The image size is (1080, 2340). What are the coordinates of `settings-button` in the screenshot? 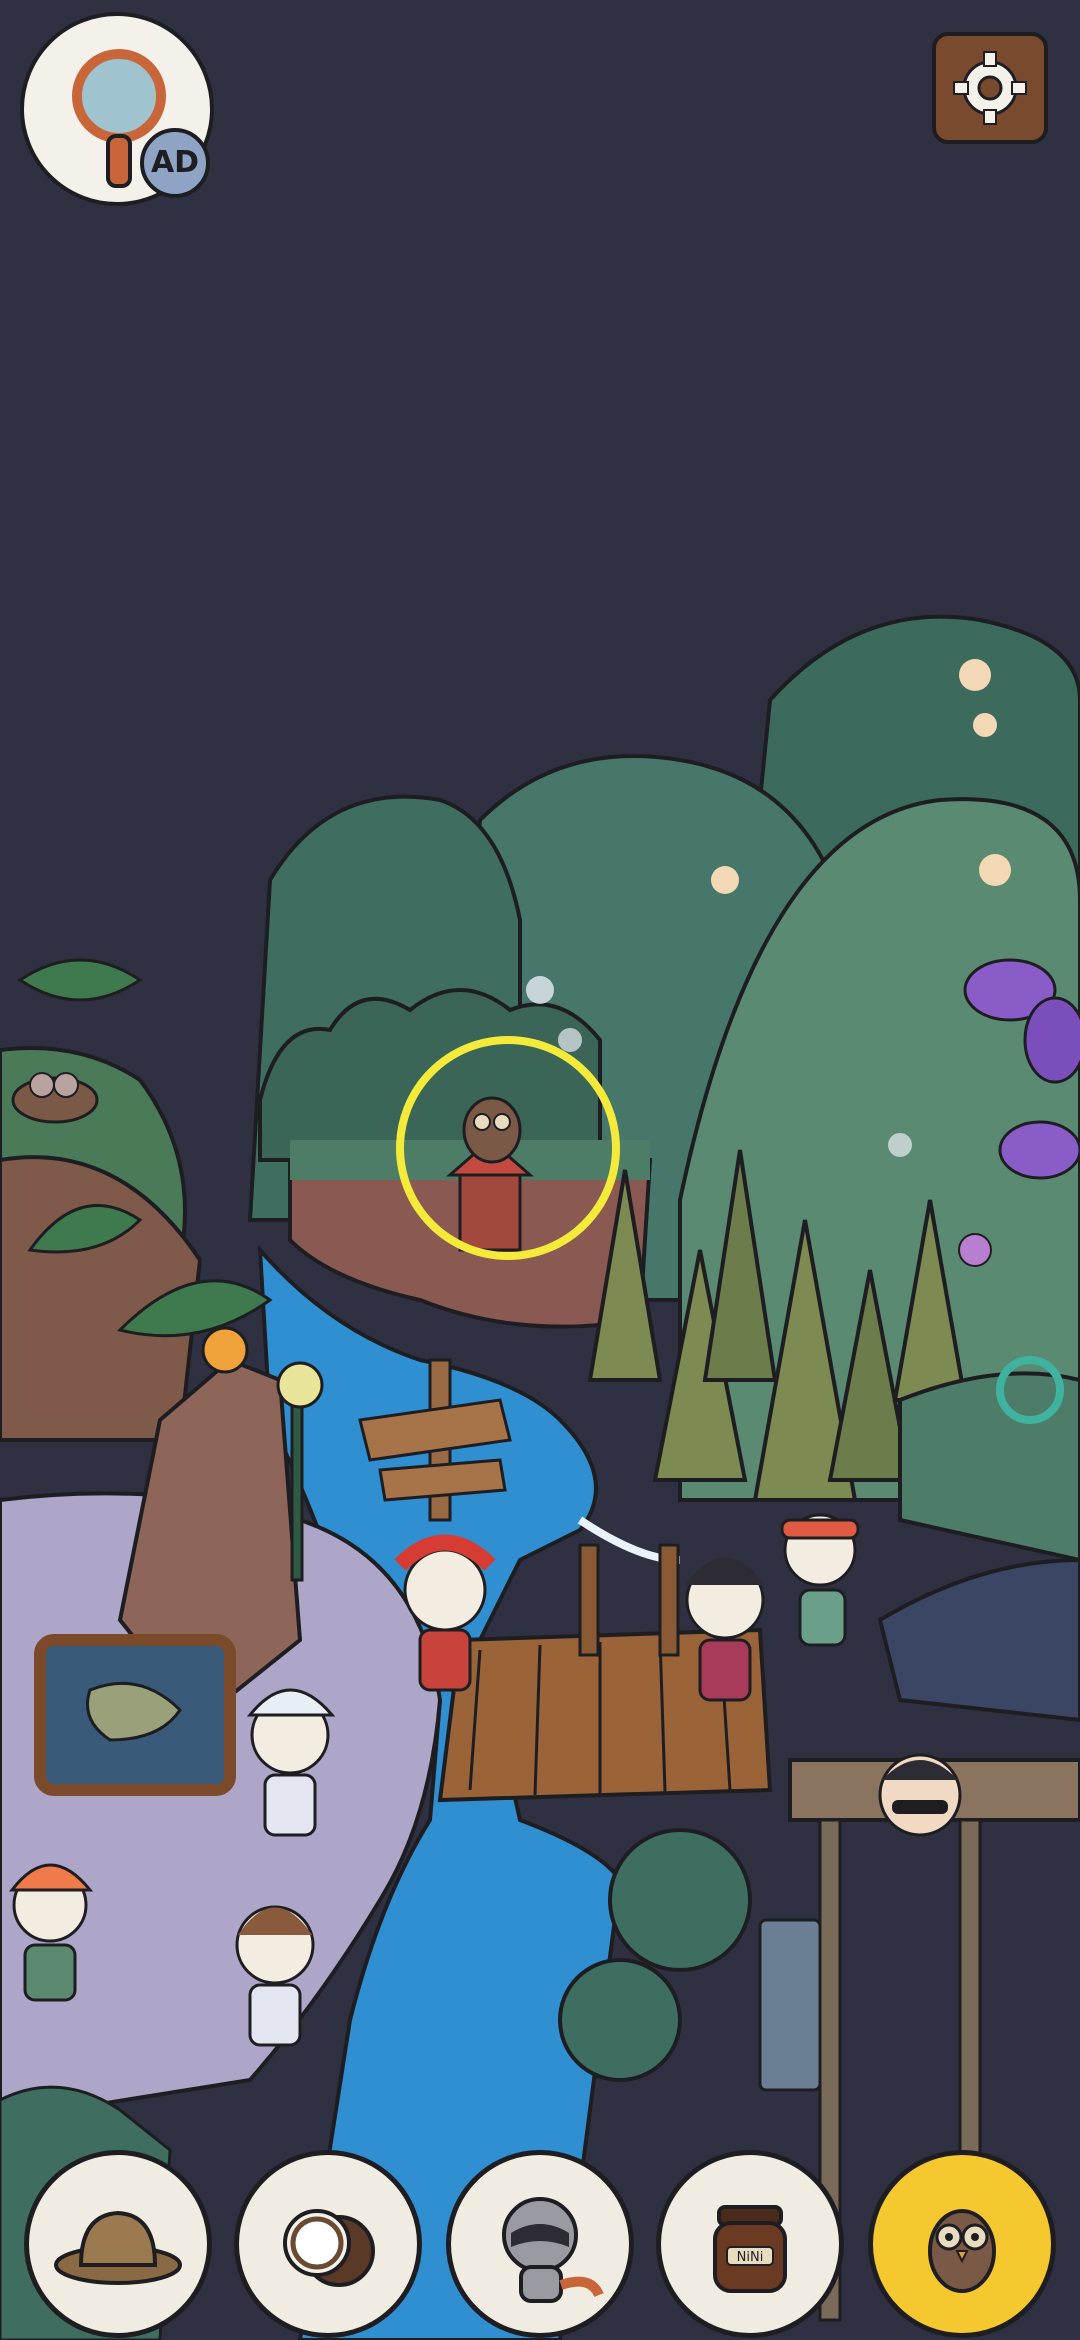 It's located at (990, 88).